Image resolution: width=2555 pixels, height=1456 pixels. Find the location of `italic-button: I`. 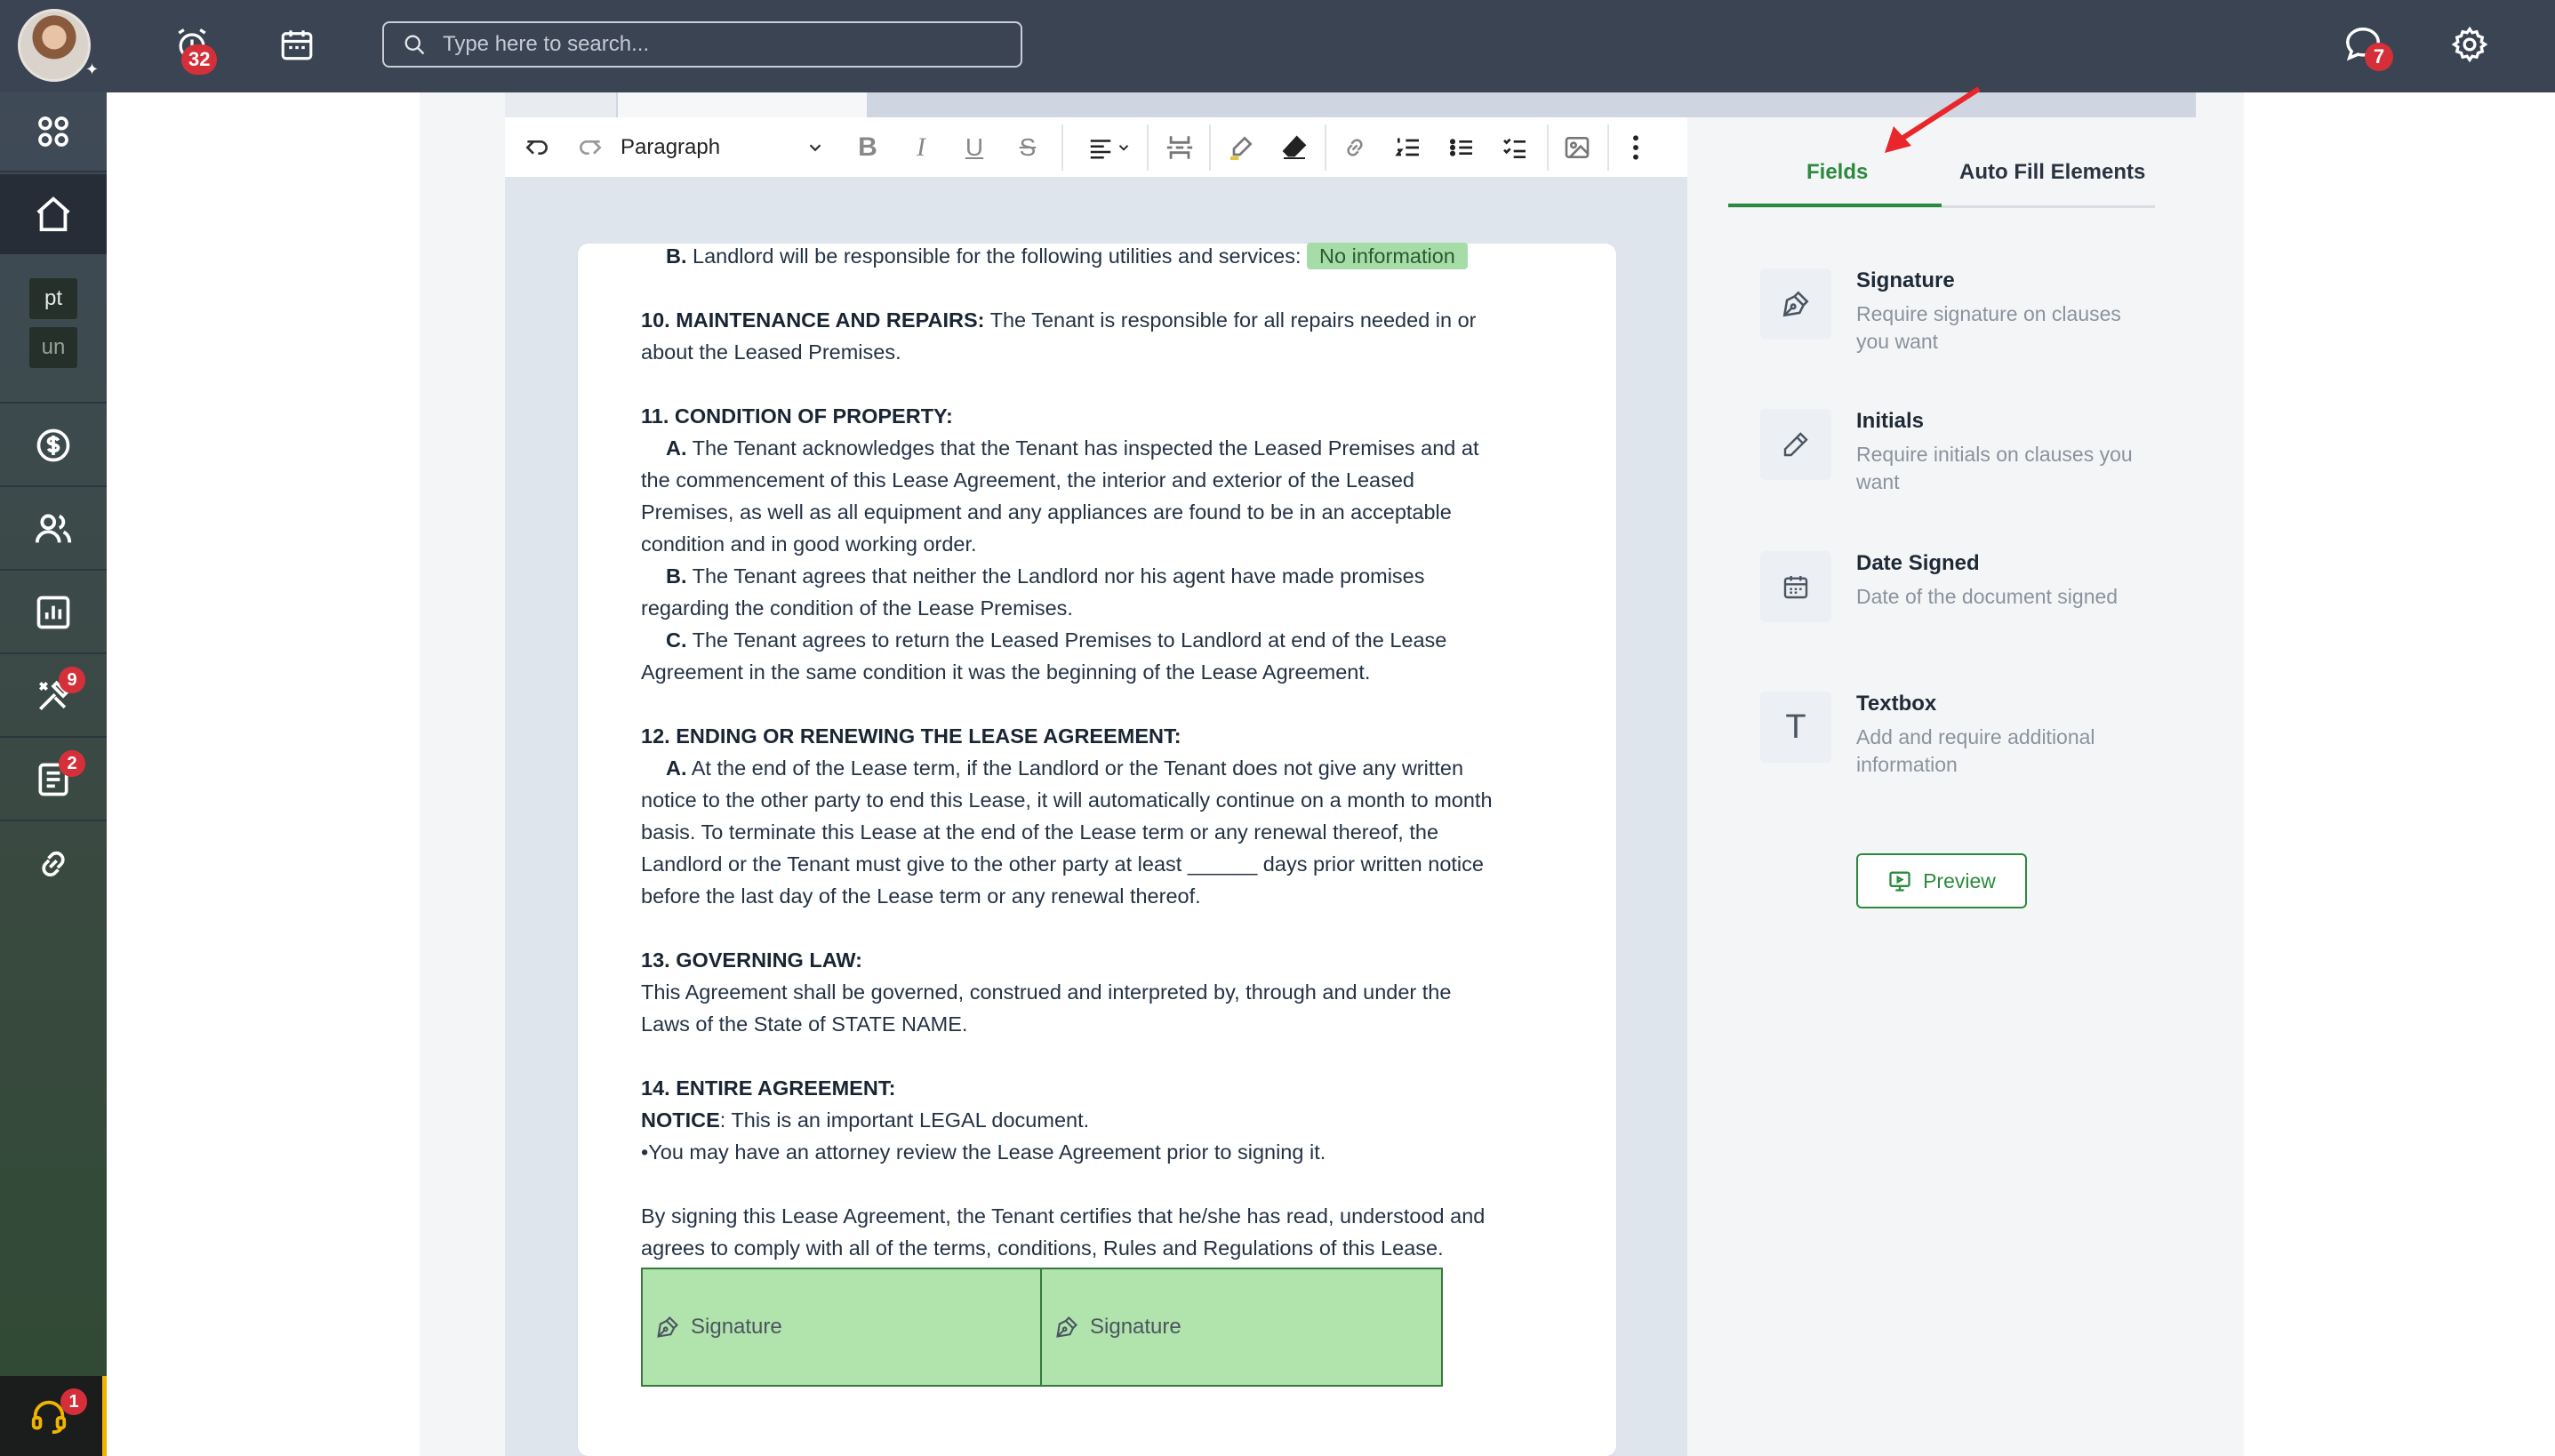

italic-button: I is located at coordinates (921, 147).